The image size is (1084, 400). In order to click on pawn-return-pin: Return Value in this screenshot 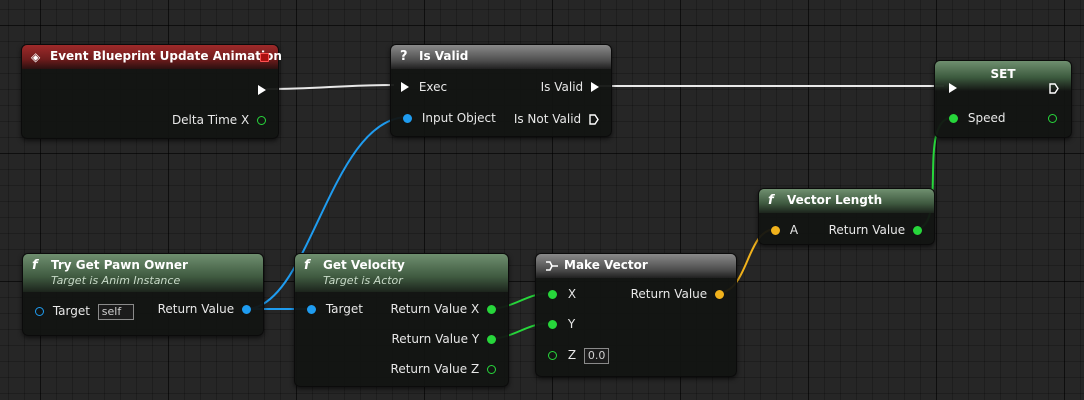, I will do `click(204, 309)`.